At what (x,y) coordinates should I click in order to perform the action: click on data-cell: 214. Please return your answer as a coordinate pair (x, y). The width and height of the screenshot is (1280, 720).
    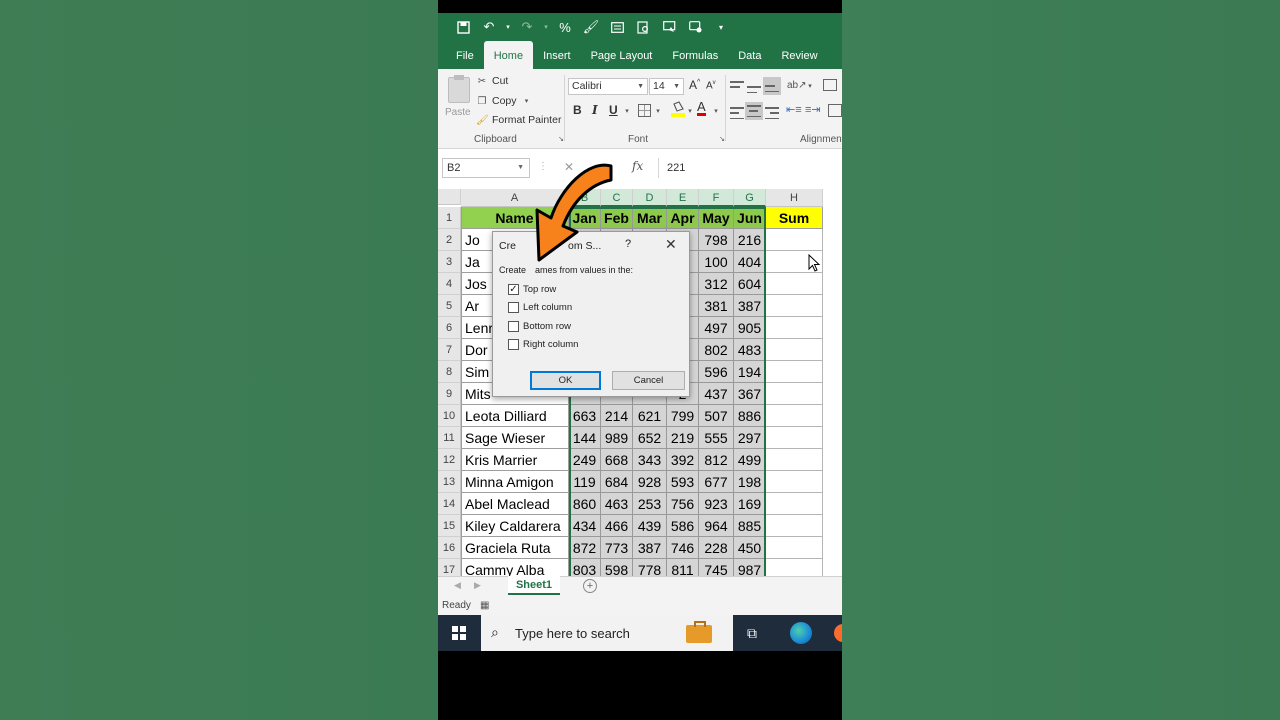
    Looking at the image, I should click on (617, 416).